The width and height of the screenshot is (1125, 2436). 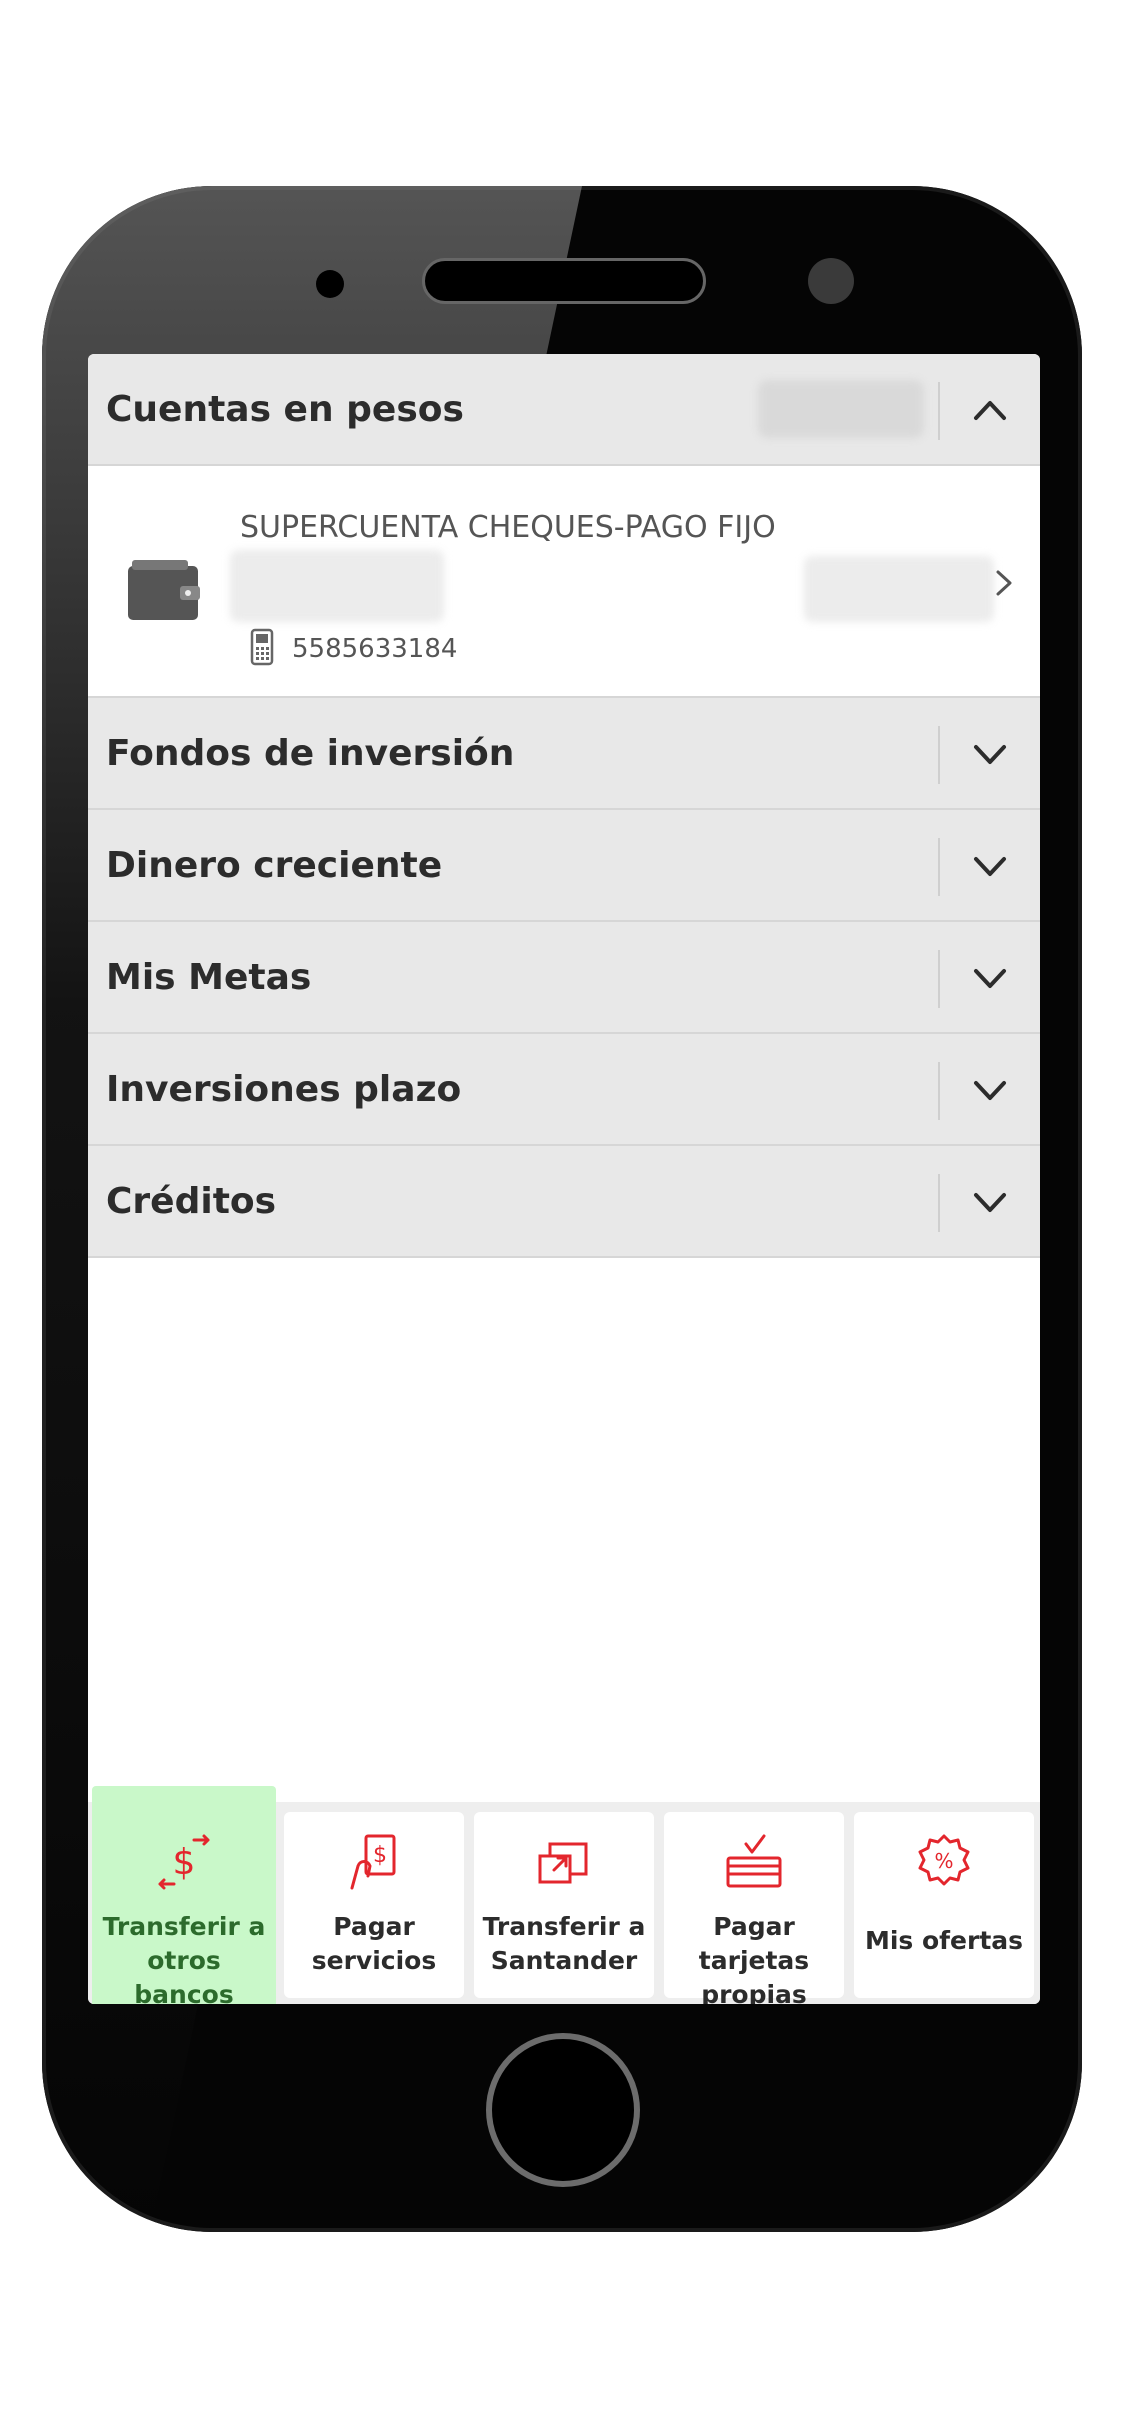 I want to click on account-name: SUPERCUENTA CHEQUES-PAGO FIJO, so click(x=508, y=527).